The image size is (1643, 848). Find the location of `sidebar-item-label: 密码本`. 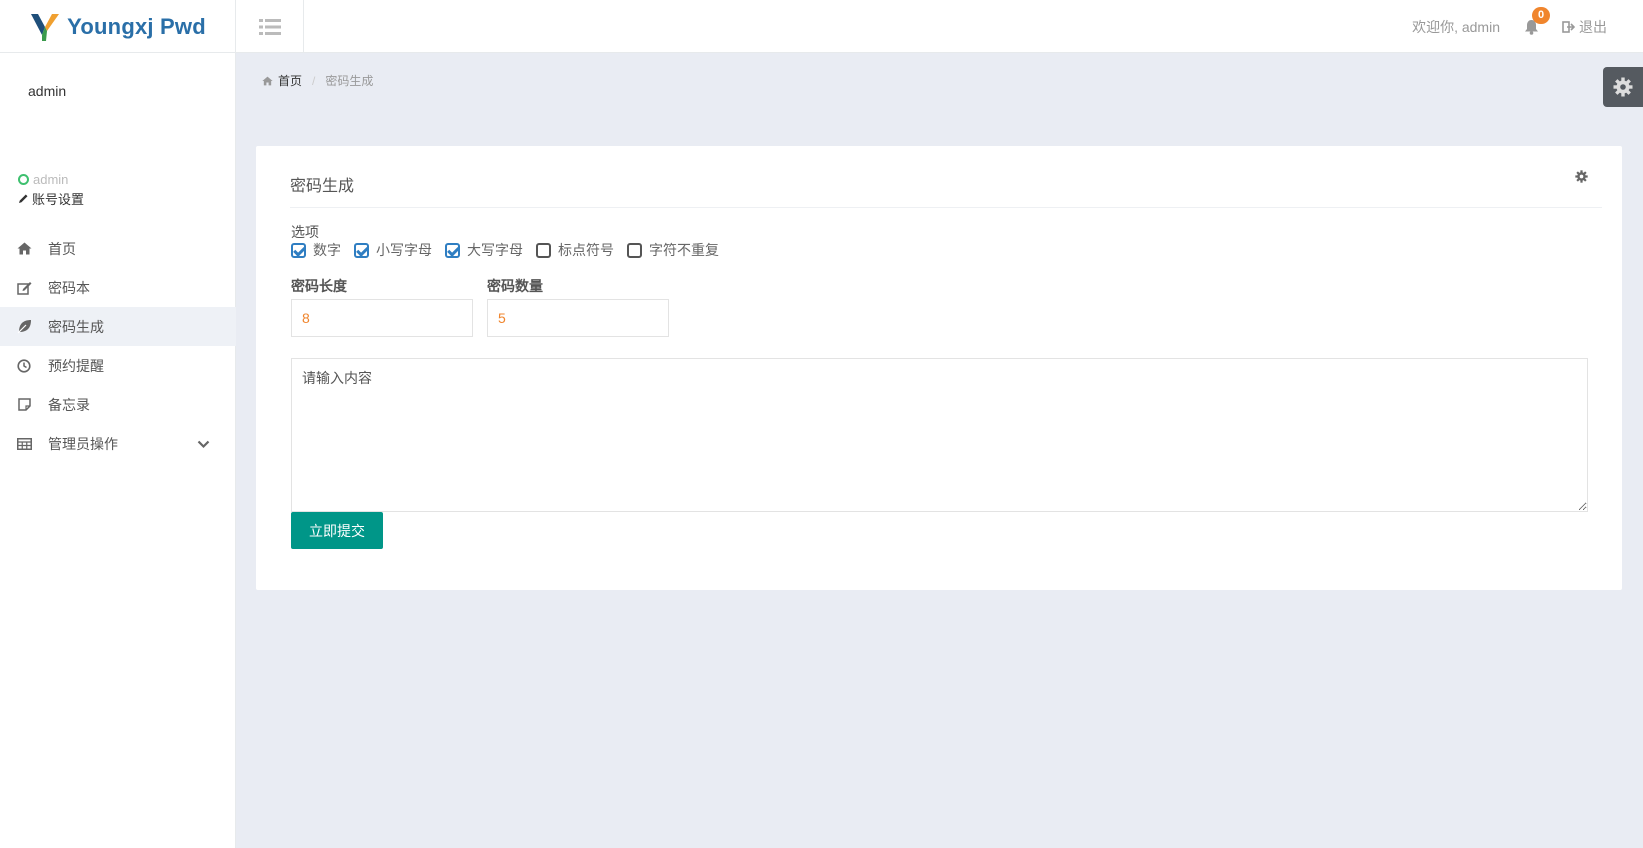

sidebar-item-label: 密码本 is located at coordinates (69, 287).